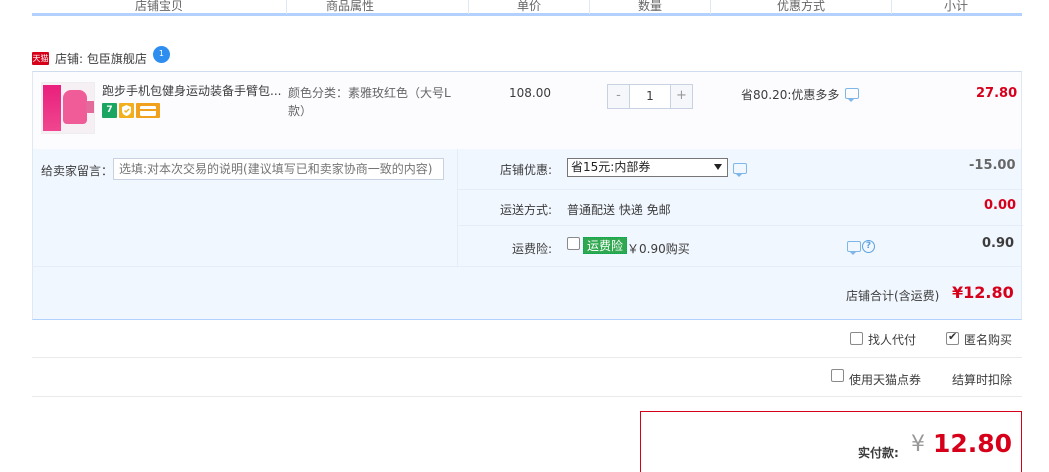  What do you see at coordinates (952, 337) in the screenshot?
I see `anonymous-checkbox` at bounding box center [952, 337].